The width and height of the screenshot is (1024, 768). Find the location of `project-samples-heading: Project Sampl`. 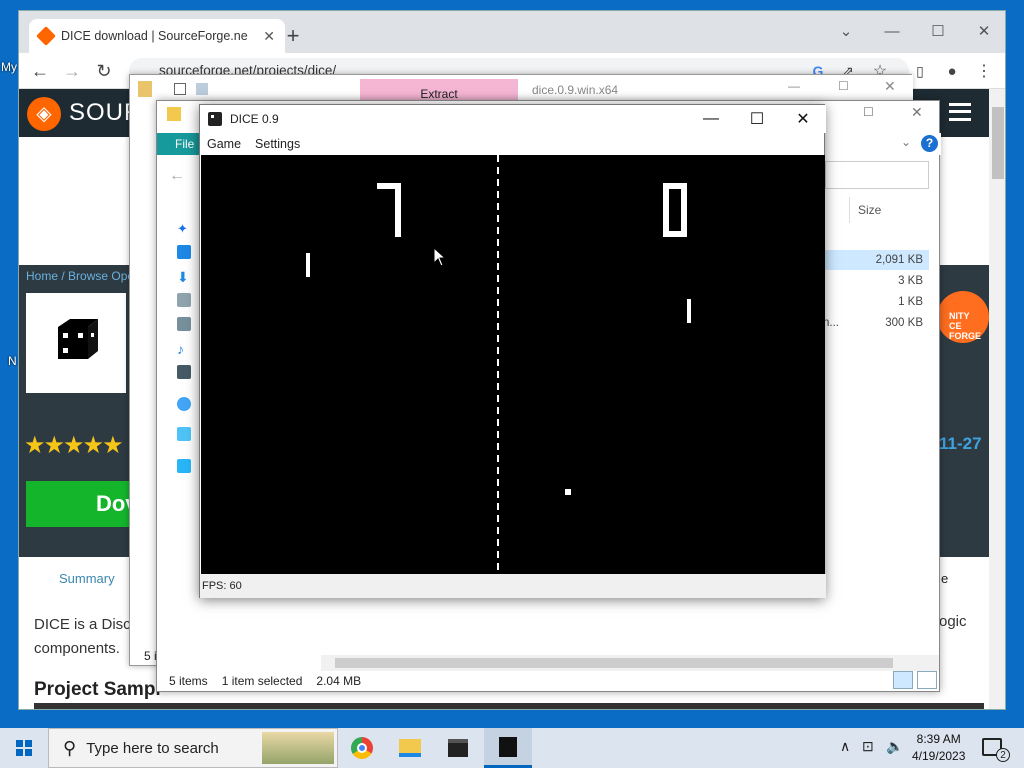

project-samples-heading: Project Sampl is located at coordinates (97, 689).